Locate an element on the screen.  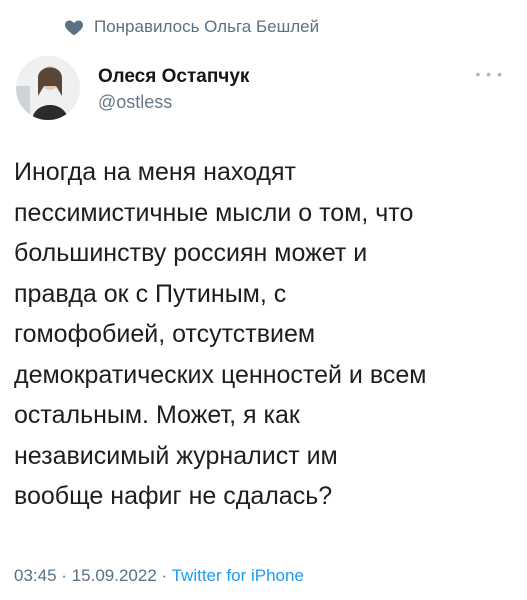
more-horizontal-icon: • • • is located at coordinates (489, 74).